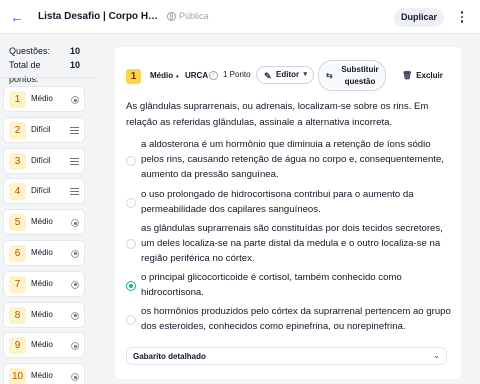  I want to click on total-points-value: 10, so click(74, 65).